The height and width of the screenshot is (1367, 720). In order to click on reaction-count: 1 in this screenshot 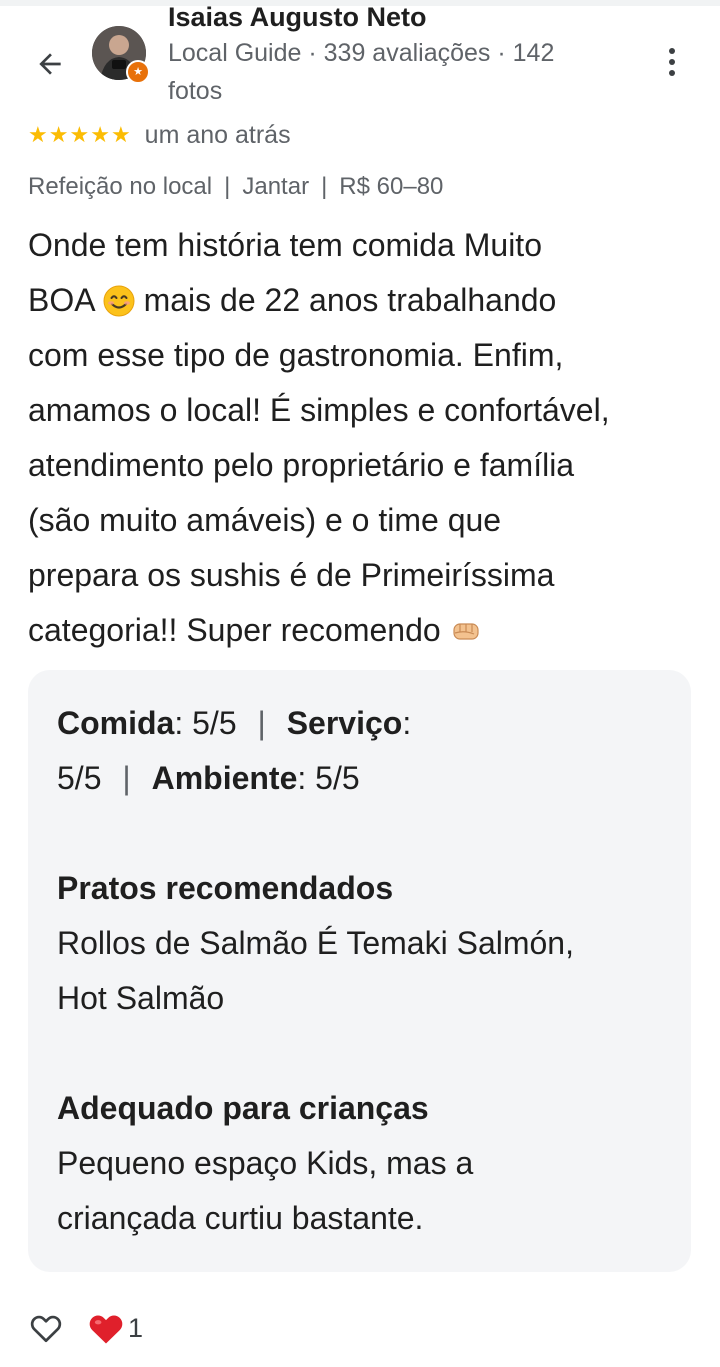, I will do `click(136, 1327)`.